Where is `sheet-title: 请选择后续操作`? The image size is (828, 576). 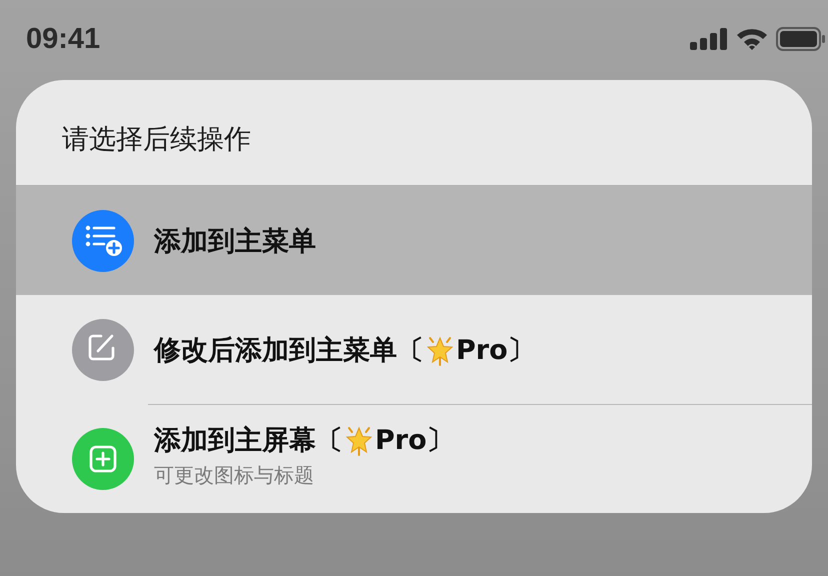 sheet-title: 请选择后续操作 is located at coordinates (156, 139).